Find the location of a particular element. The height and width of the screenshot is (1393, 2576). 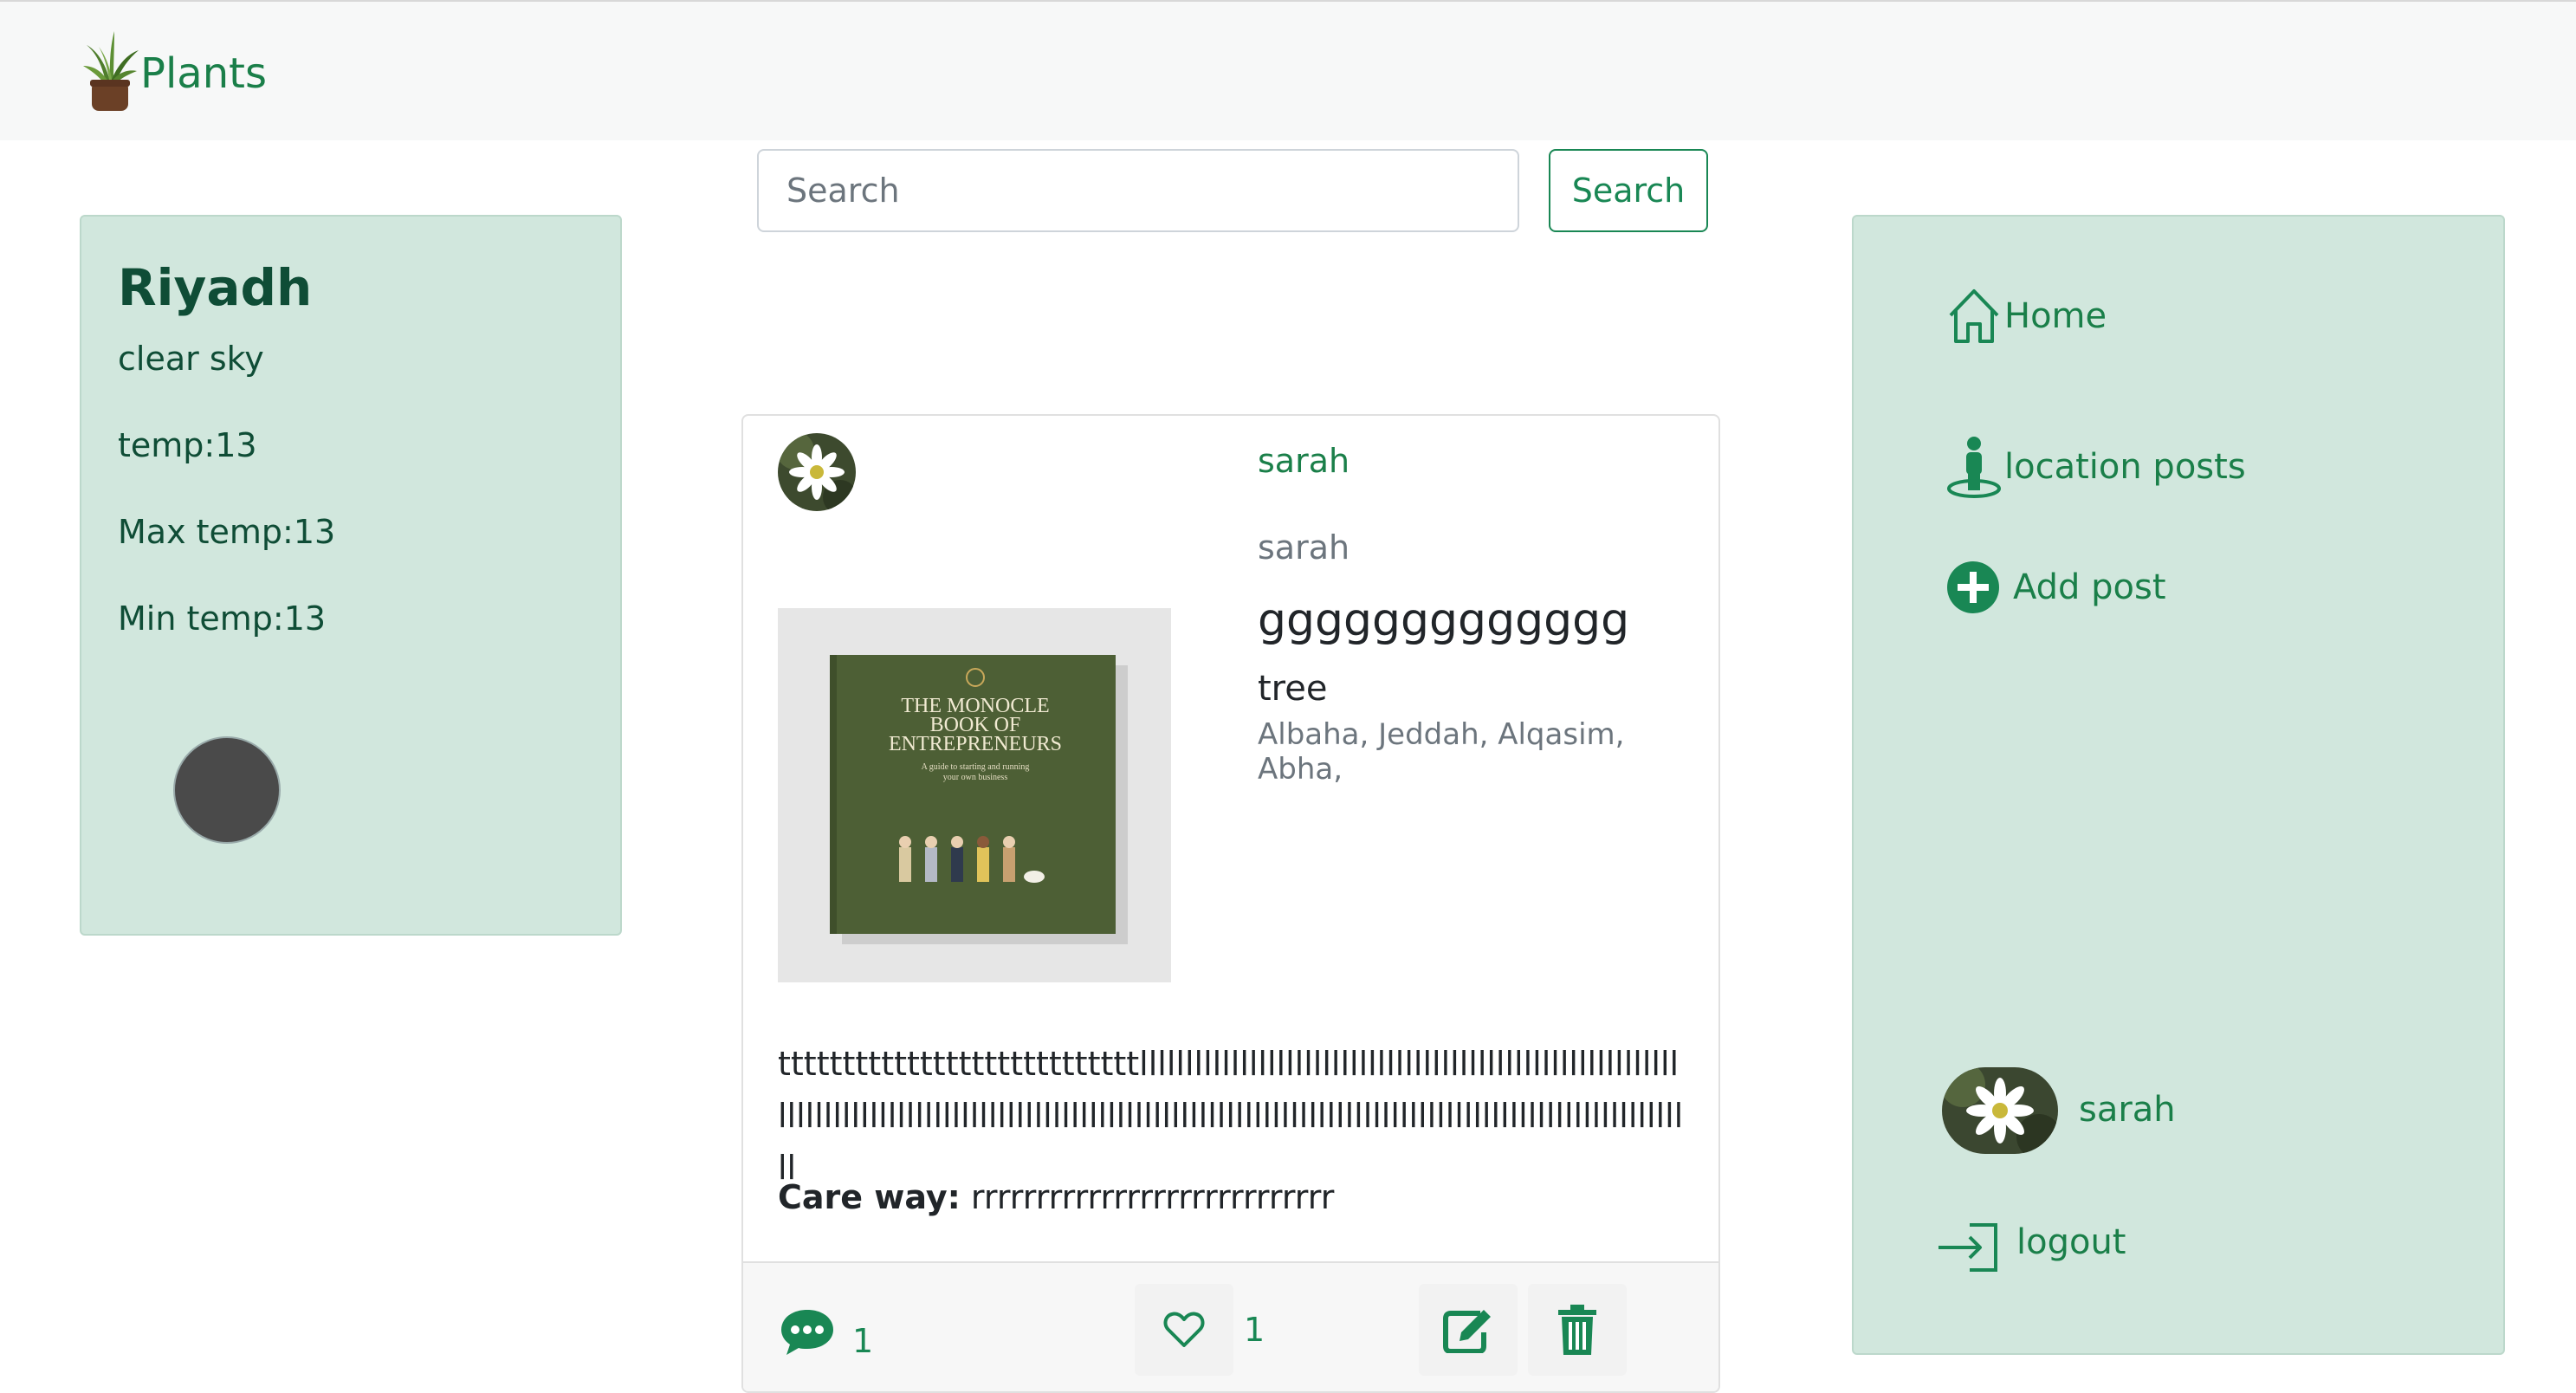

potted-plant-icon is located at coordinates (111, 71).